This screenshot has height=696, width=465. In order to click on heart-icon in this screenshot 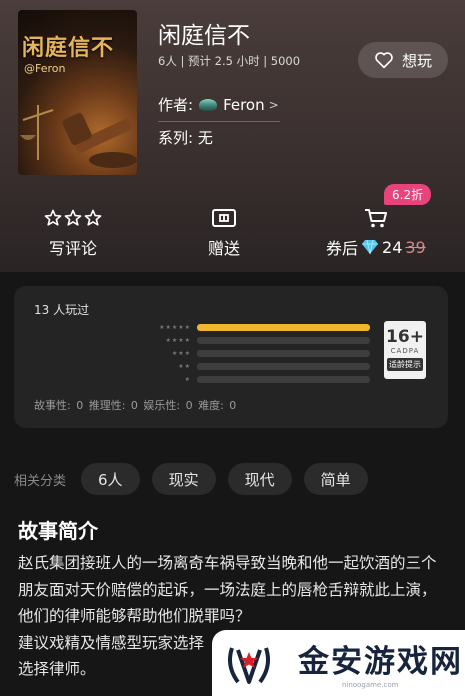, I will do `click(384, 60)`.